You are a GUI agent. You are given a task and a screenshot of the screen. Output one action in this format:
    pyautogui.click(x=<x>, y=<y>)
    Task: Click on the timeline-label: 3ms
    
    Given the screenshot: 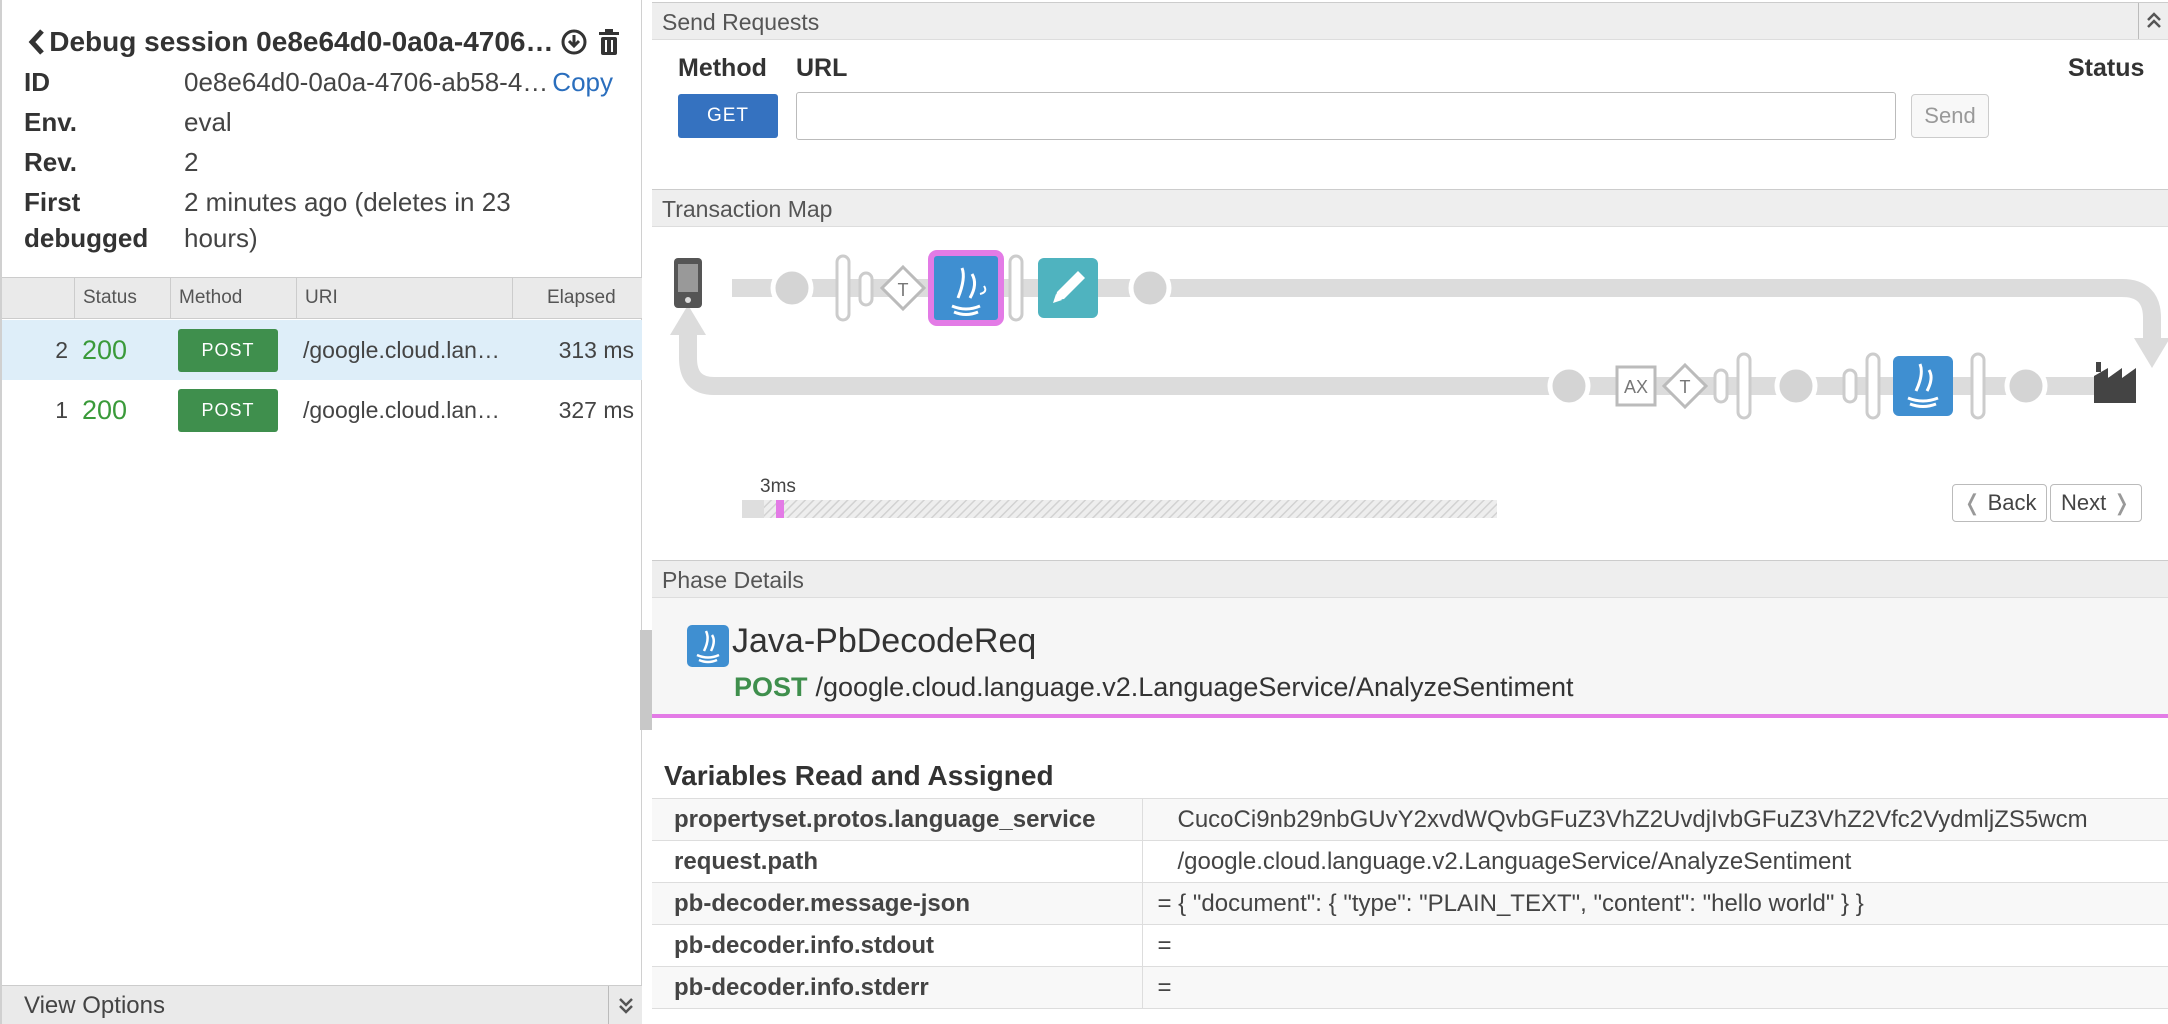 What is the action you would take?
    pyautogui.click(x=778, y=486)
    